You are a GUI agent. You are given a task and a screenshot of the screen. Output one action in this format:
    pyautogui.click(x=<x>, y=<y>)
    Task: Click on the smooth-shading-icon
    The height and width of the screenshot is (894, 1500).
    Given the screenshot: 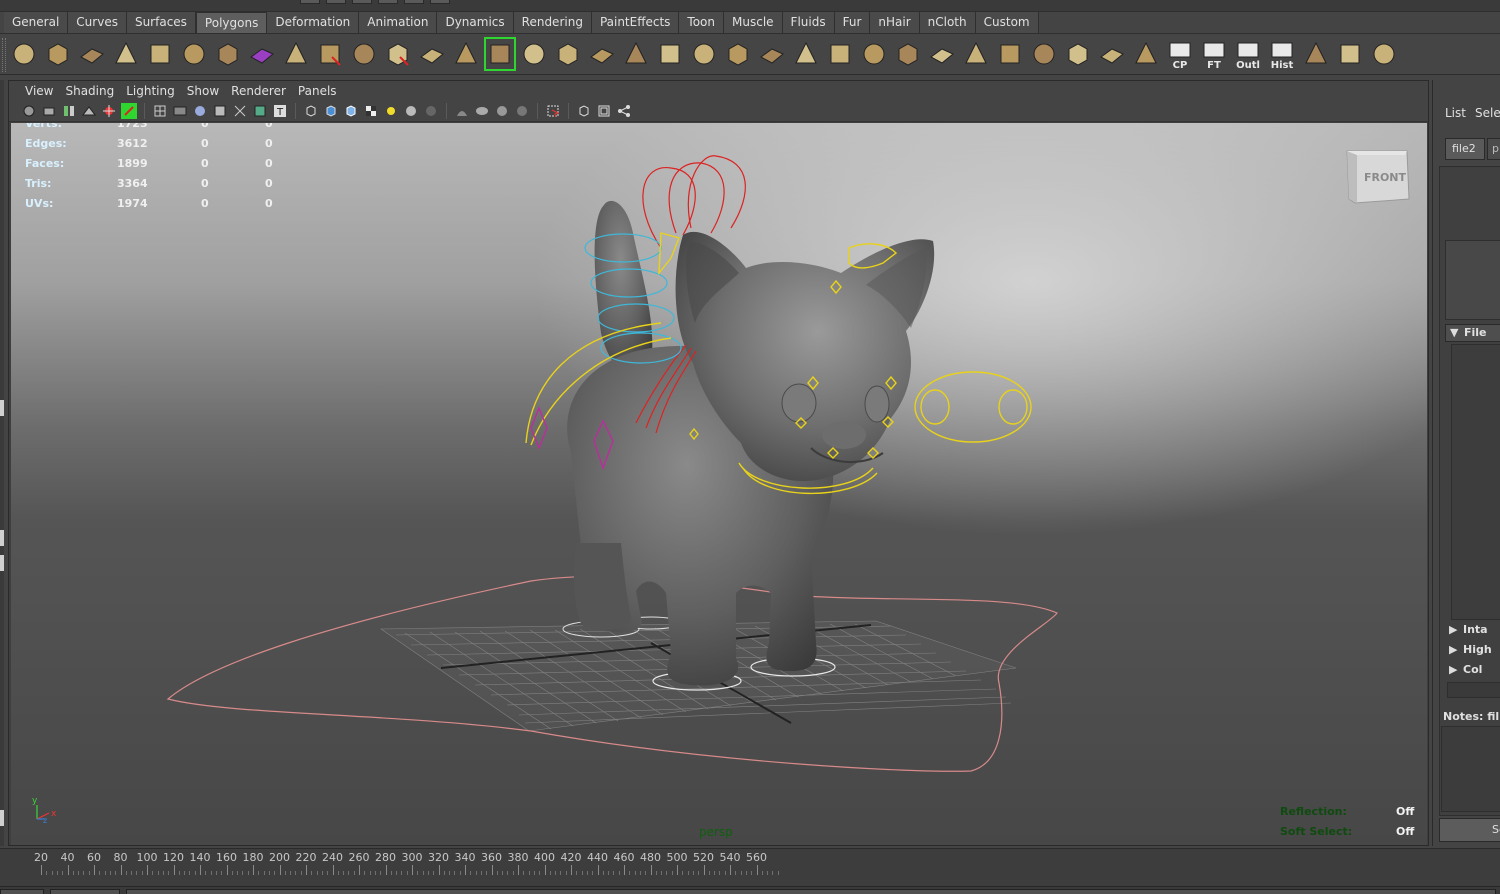 What is the action you would take?
    pyautogui.click(x=331, y=111)
    